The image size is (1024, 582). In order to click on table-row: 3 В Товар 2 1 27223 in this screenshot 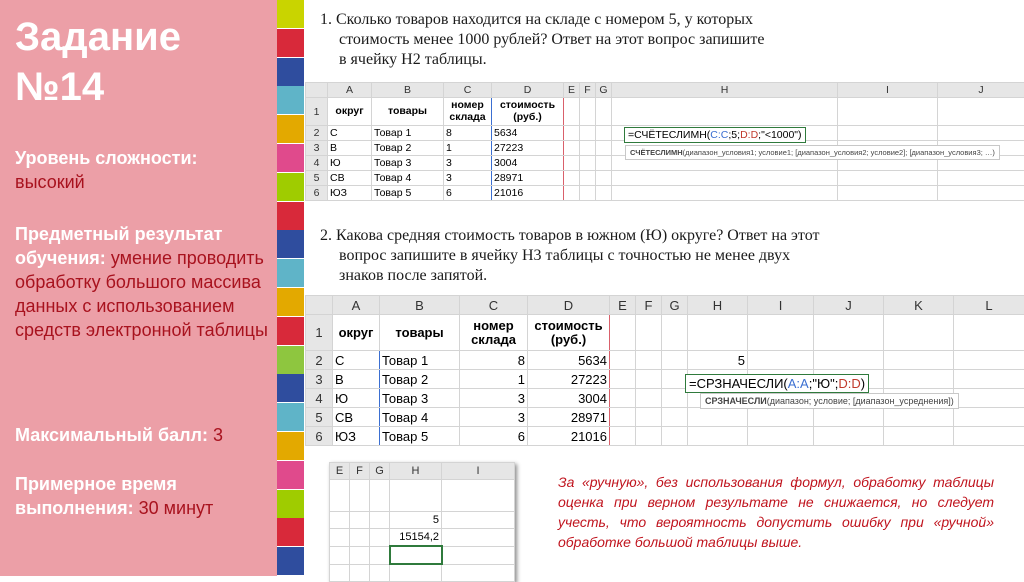, I will do `click(665, 379)`.